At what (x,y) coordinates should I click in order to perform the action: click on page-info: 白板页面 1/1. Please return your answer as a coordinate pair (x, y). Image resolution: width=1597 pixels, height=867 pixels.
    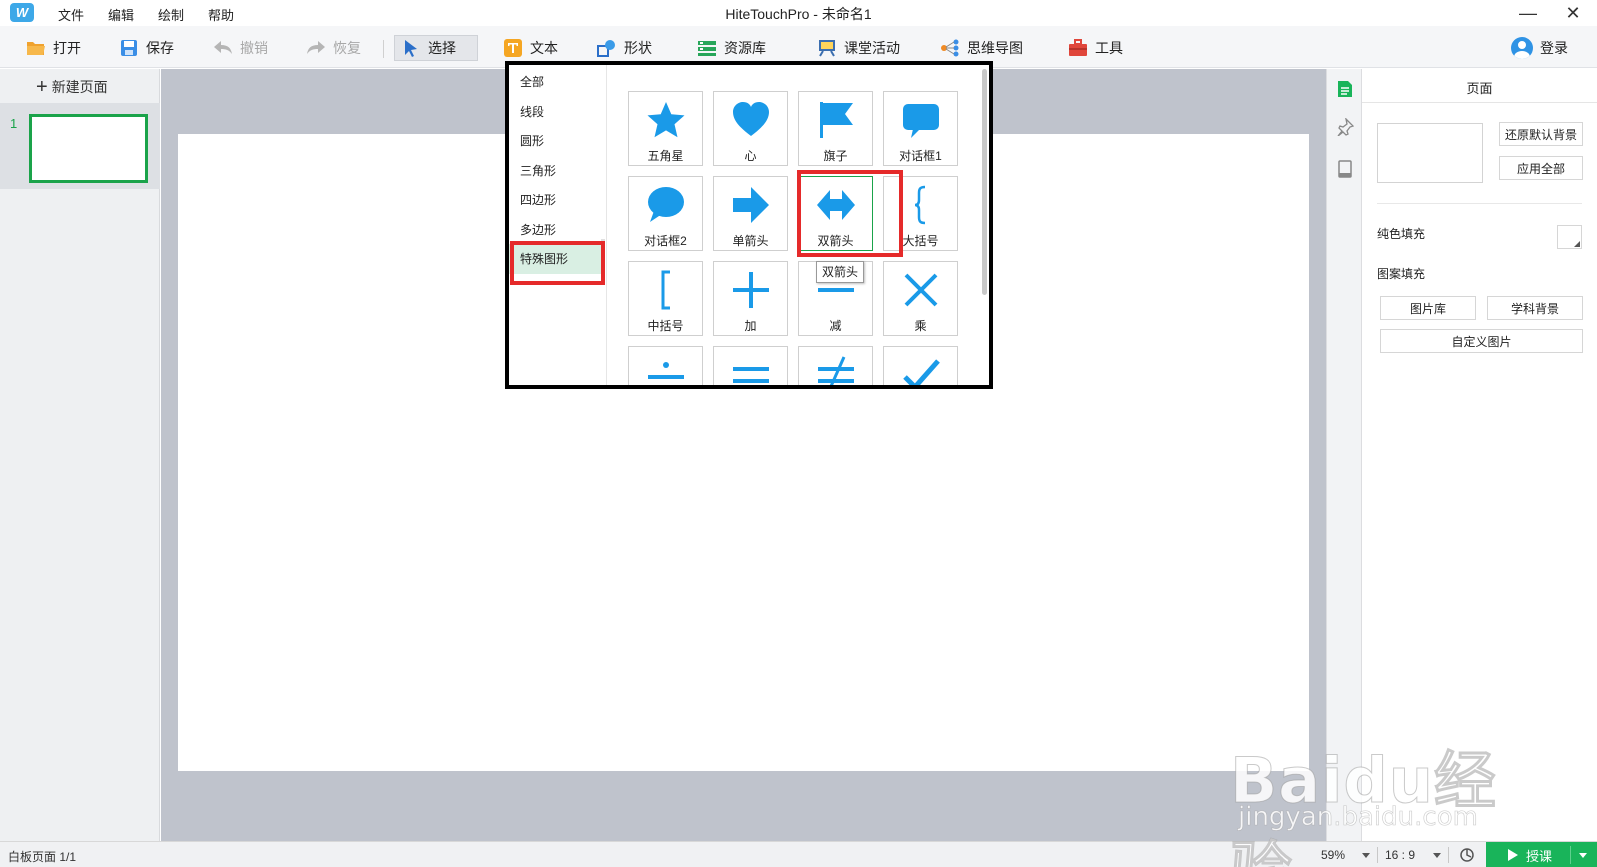
    Looking at the image, I should click on (42, 857).